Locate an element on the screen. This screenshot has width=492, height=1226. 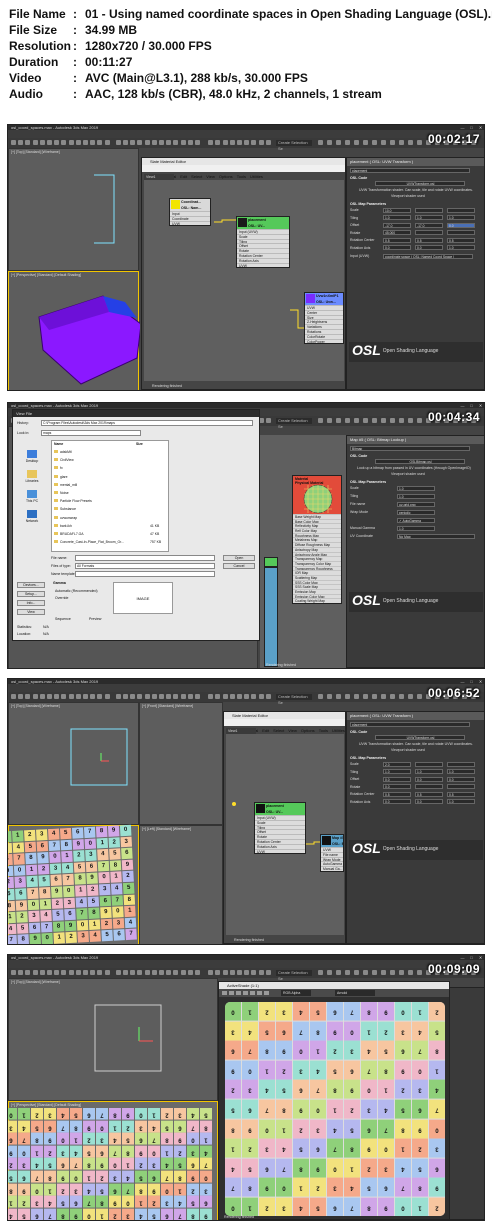
viewport-front: [+] [Front] [Standard] [Wireframe] is located at coordinates (181, 763).